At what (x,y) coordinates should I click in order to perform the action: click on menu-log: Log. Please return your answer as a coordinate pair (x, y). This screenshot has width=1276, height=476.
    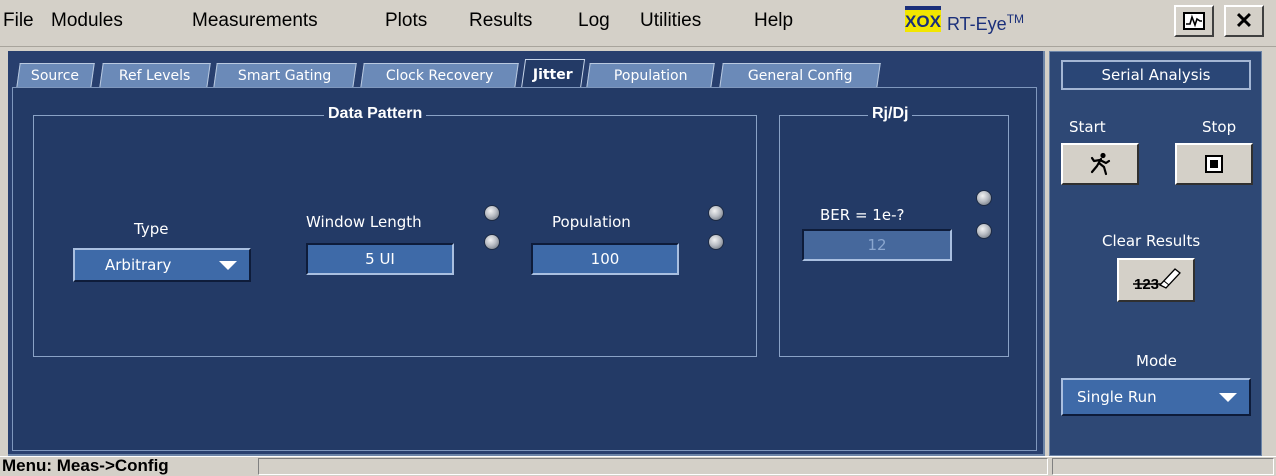
    Looking at the image, I should click on (594, 21).